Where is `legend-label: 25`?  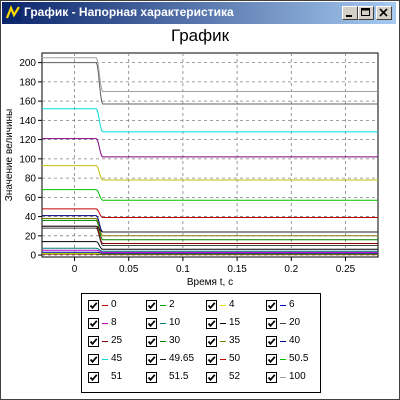
legend-label: 25 is located at coordinates (117, 340).